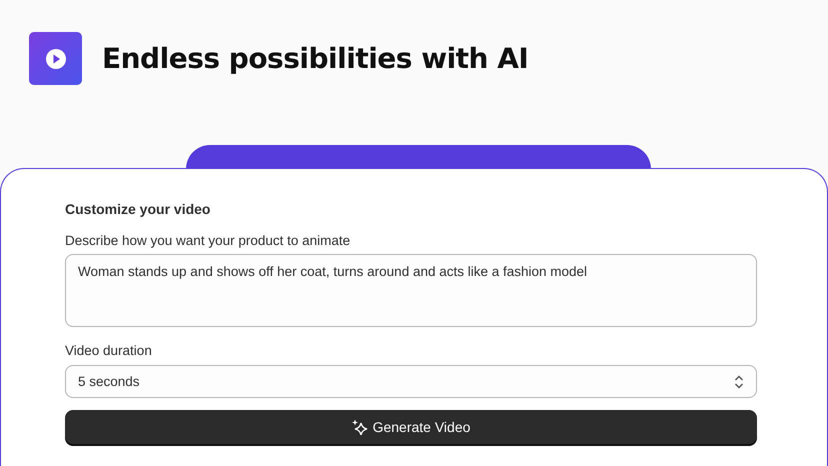  Describe the element at coordinates (411, 290) in the screenshot. I see `prompt-field: Woman stands up and shows off her coat, turns around and acts like a fashion model` at that location.